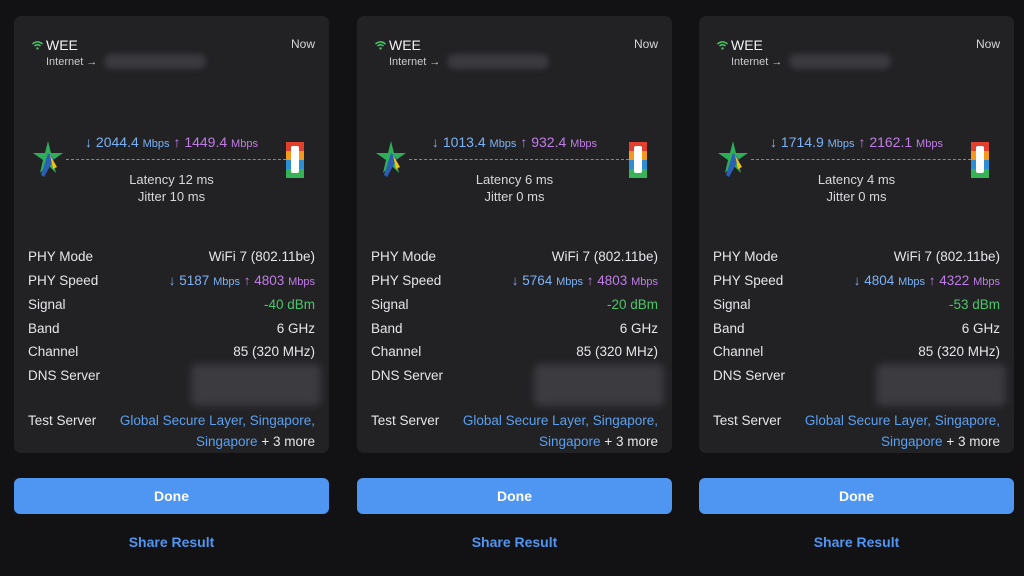 The height and width of the screenshot is (576, 1024). Describe the element at coordinates (464, 142) in the screenshot. I see `download-value: 1013.4` at that location.